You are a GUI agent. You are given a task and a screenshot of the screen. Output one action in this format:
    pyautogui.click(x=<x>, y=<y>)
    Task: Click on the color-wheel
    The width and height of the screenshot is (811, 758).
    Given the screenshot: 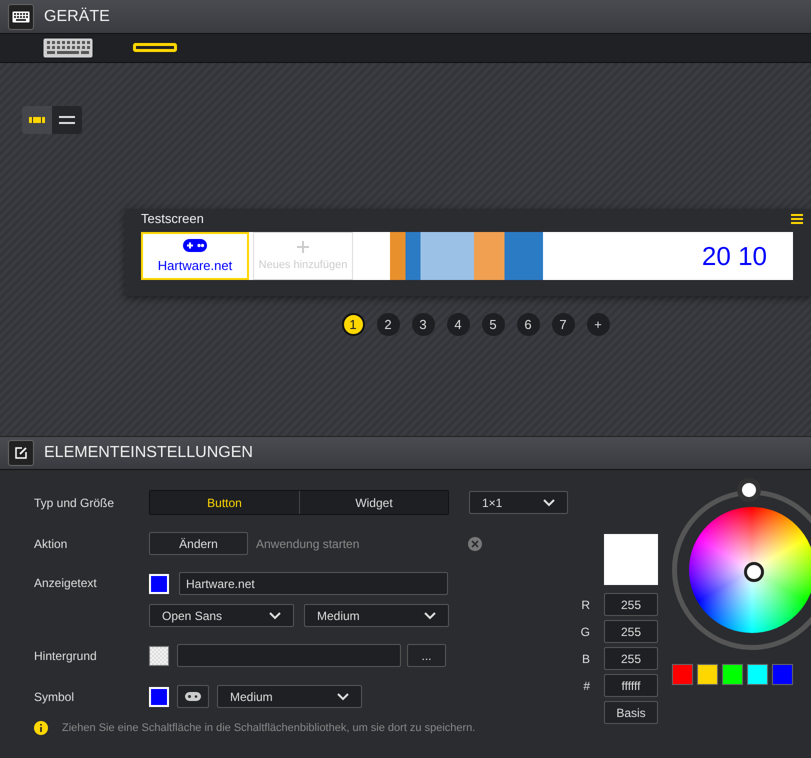 What is the action you would take?
    pyautogui.click(x=741, y=570)
    